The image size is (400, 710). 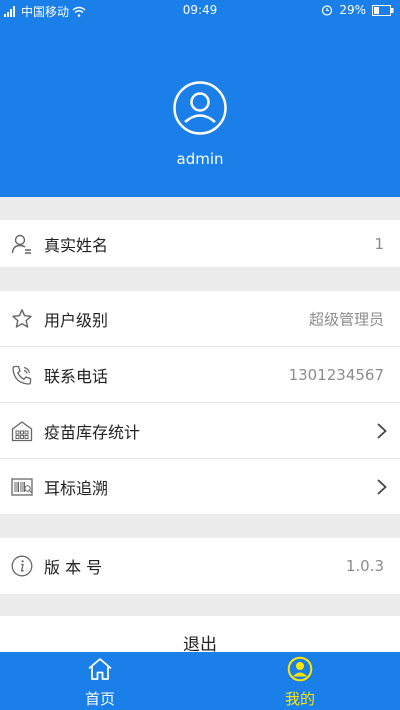 I want to click on phone-label: 联系电话, so click(x=76, y=376).